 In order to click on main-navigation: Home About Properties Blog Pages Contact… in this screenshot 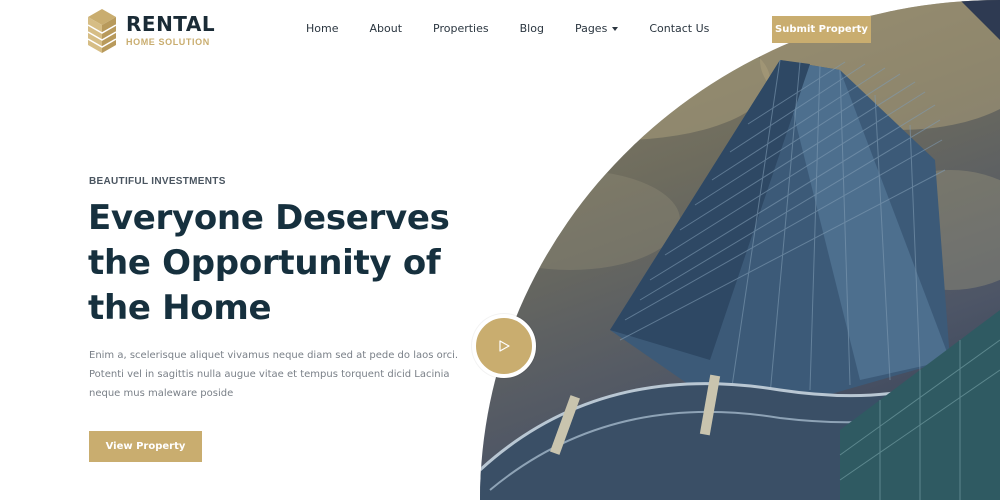, I will do `click(523, 28)`.